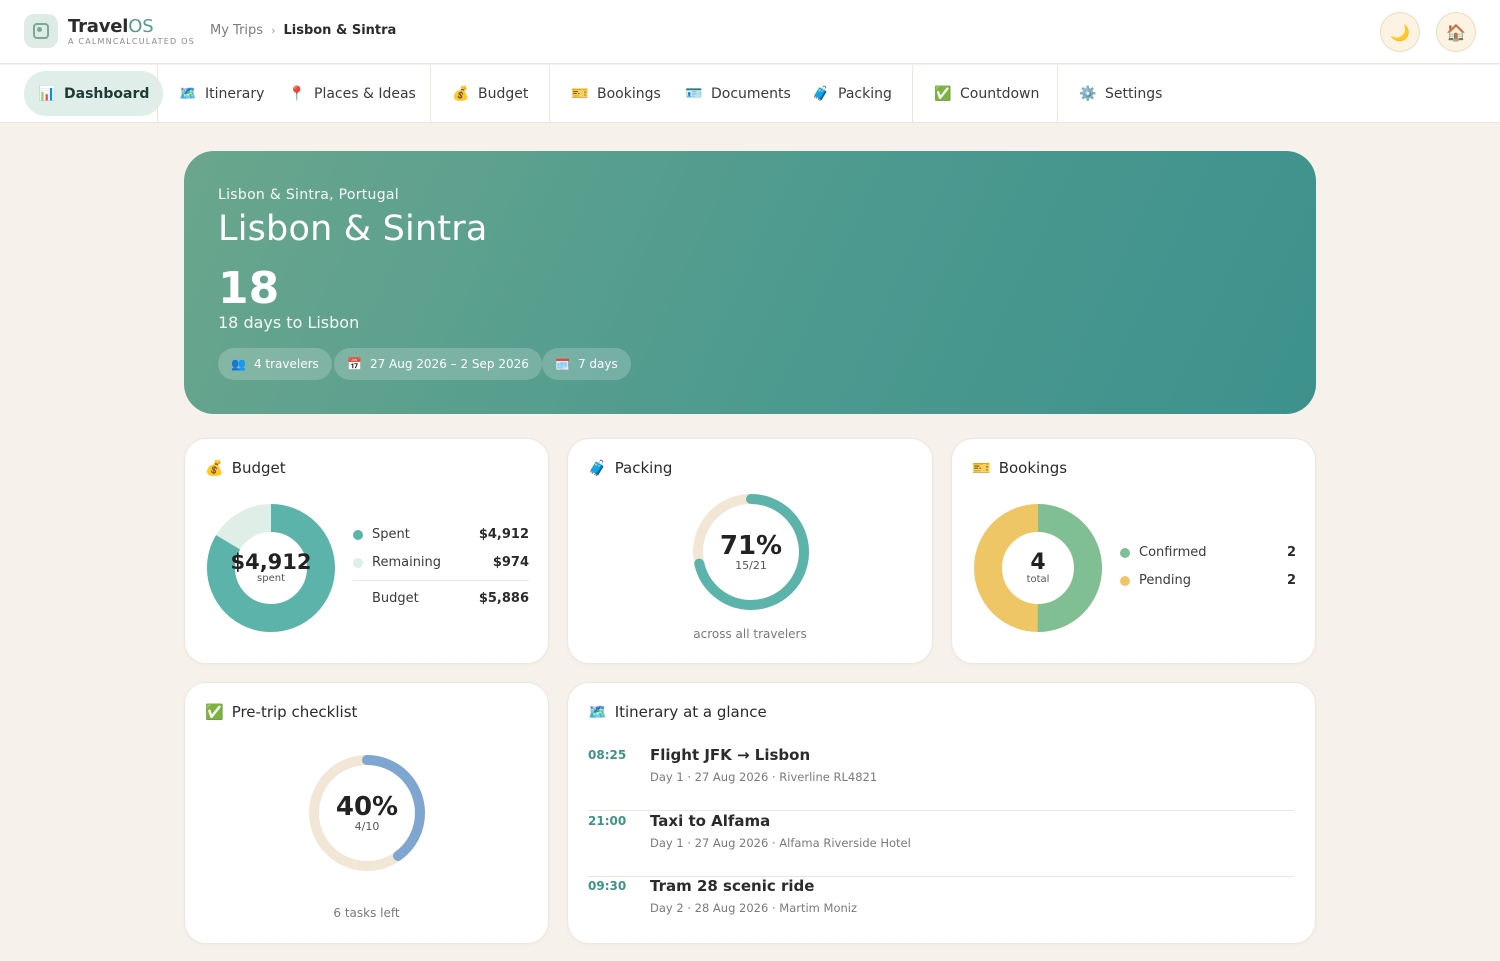 Image resolution: width=1500 pixels, height=961 pixels. What do you see at coordinates (1208, 552) in the screenshot?
I see `legend-confirmed: Confirmed 2` at bounding box center [1208, 552].